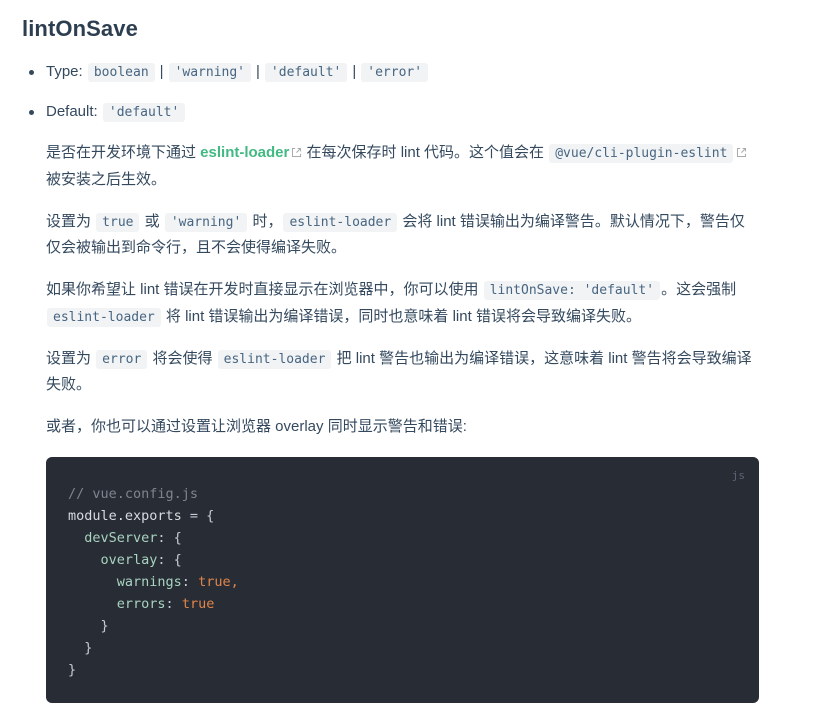 The width and height of the screenshot is (831, 710). I want to click on p2-text-2: 或, so click(152, 221).